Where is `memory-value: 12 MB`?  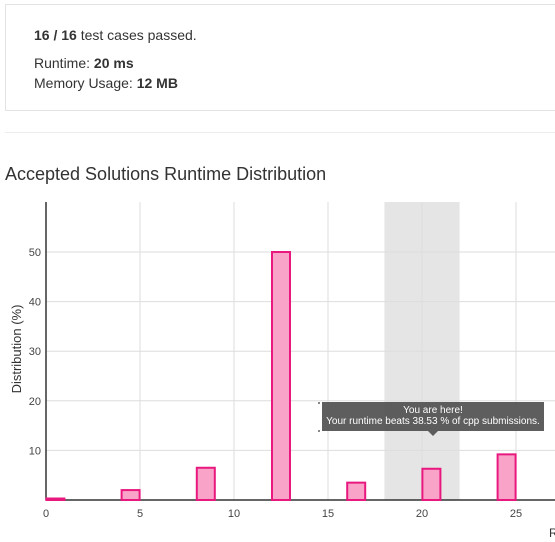
memory-value: 12 MB is located at coordinates (157, 83).